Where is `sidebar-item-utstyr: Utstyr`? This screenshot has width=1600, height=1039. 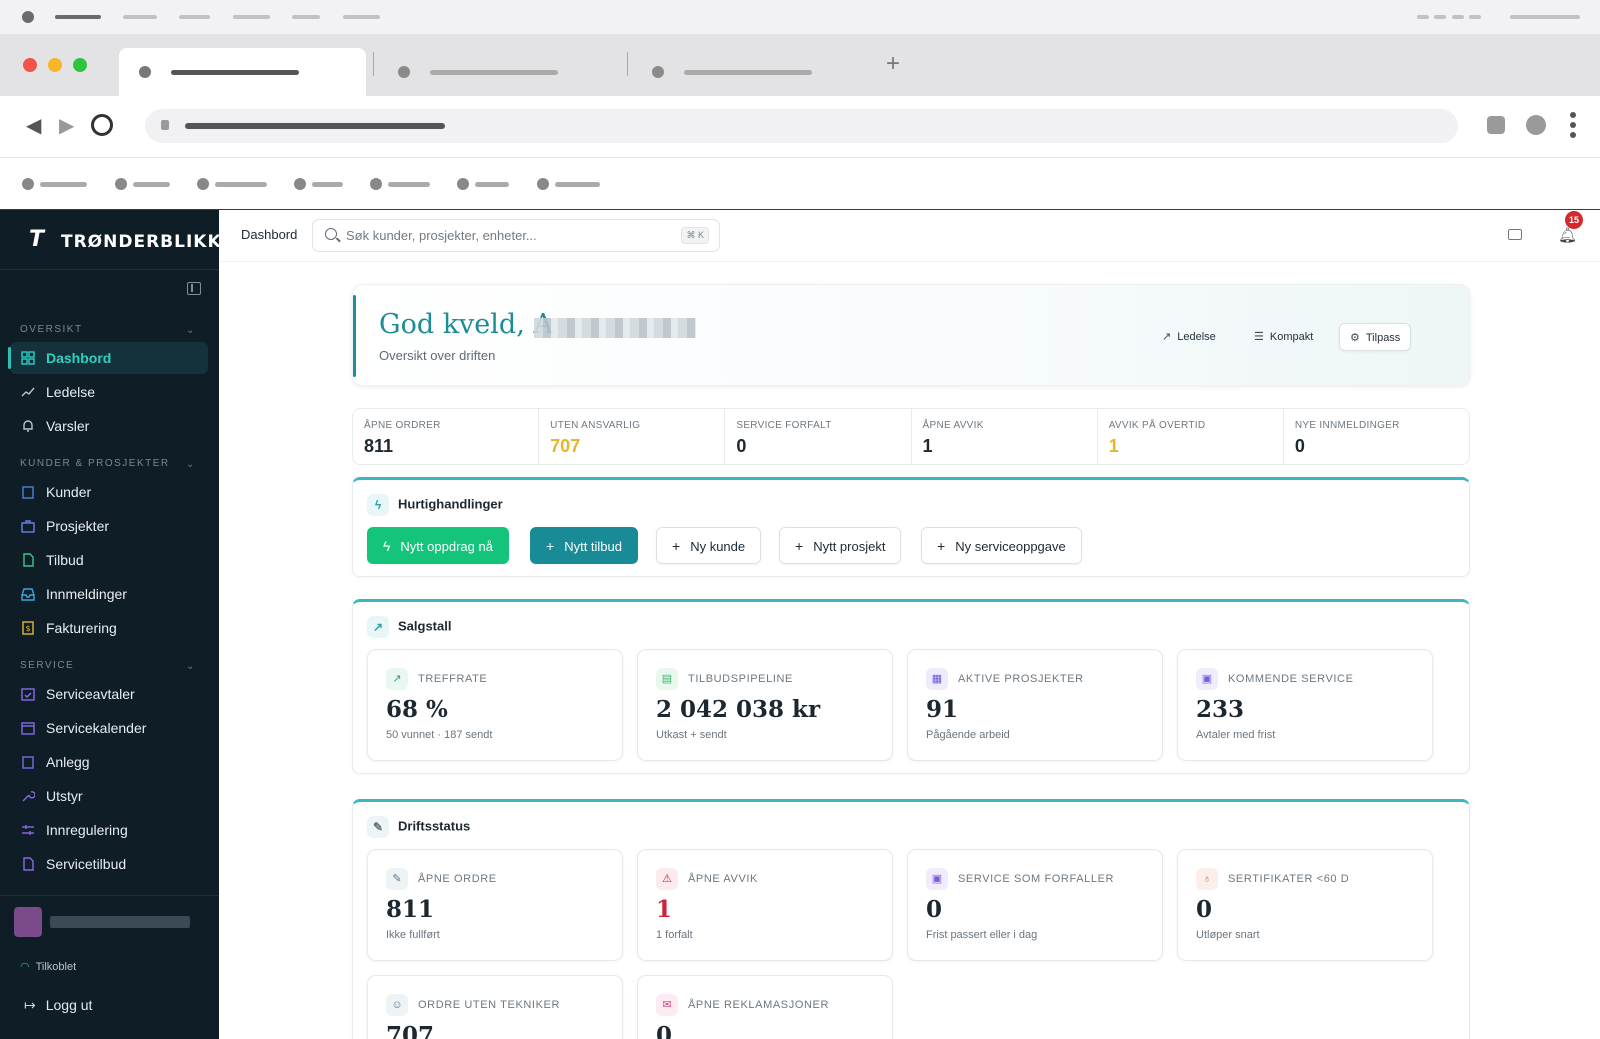 sidebar-item-utstyr: Utstyr is located at coordinates (109, 796).